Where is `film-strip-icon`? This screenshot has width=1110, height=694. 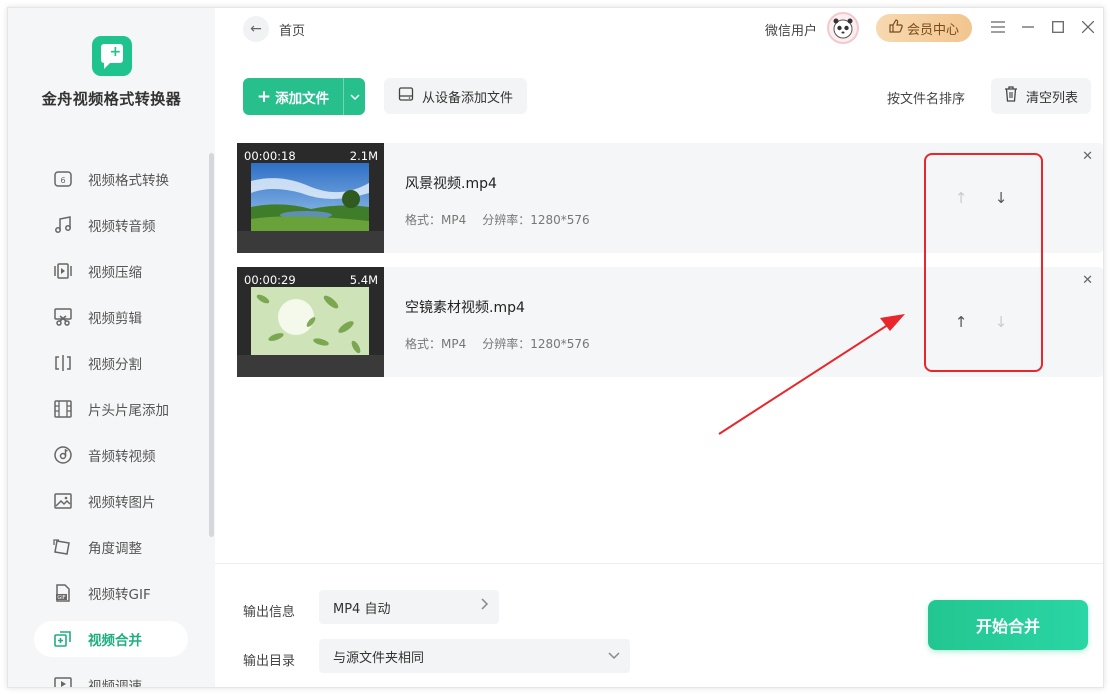 film-strip-icon is located at coordinates (63, 409).